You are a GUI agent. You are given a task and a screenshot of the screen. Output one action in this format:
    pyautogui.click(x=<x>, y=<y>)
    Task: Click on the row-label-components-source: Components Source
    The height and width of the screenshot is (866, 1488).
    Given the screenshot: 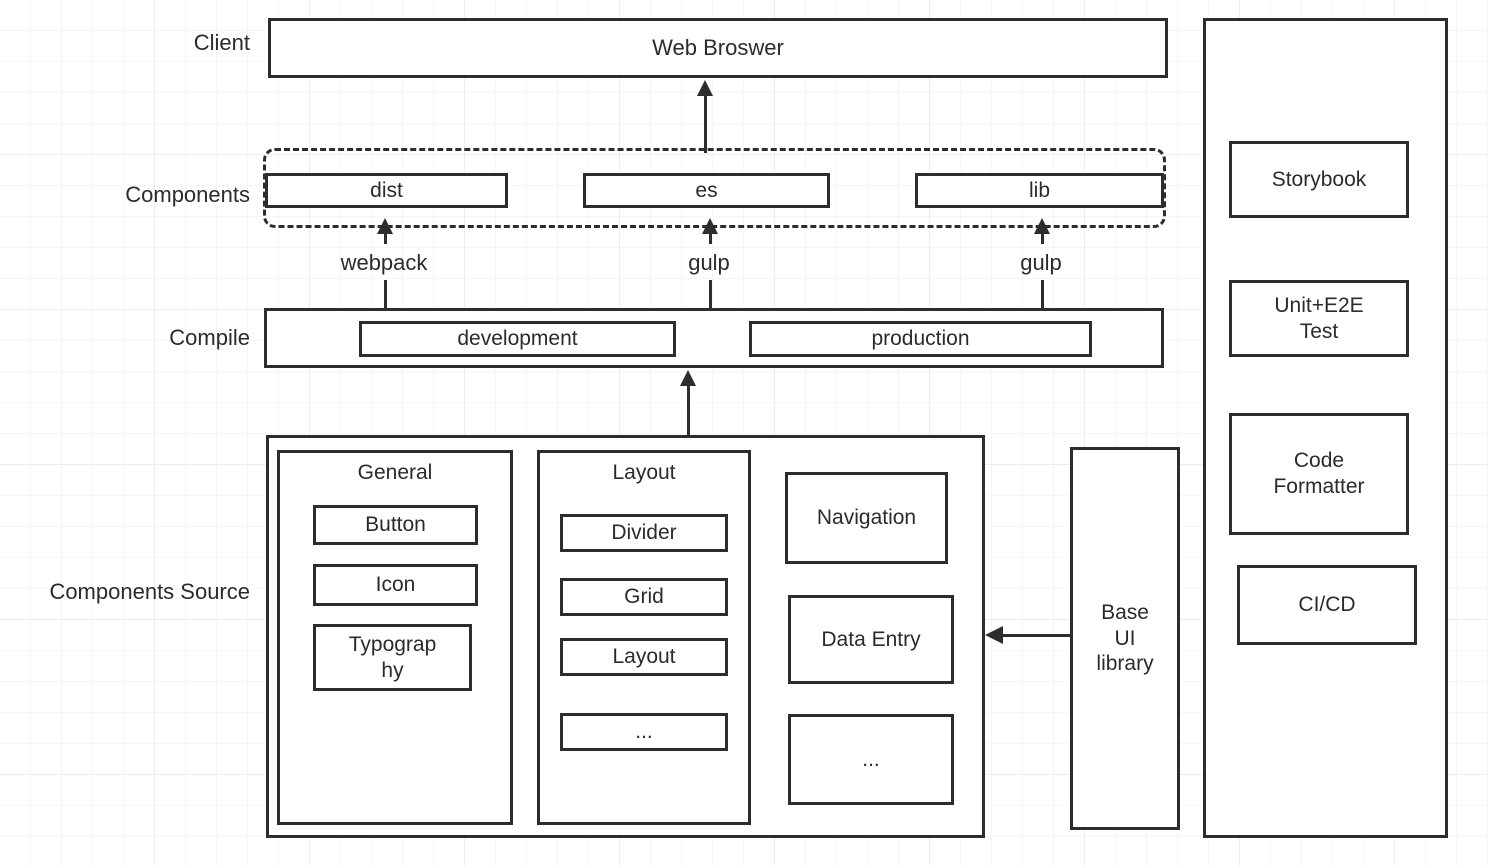 What is the action you would take?
    pyautogui.click(x=149, y=591)
    